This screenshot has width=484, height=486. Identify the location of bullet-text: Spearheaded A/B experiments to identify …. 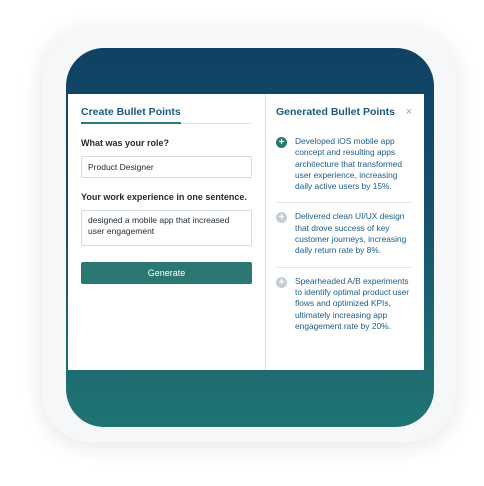
(352, 303).